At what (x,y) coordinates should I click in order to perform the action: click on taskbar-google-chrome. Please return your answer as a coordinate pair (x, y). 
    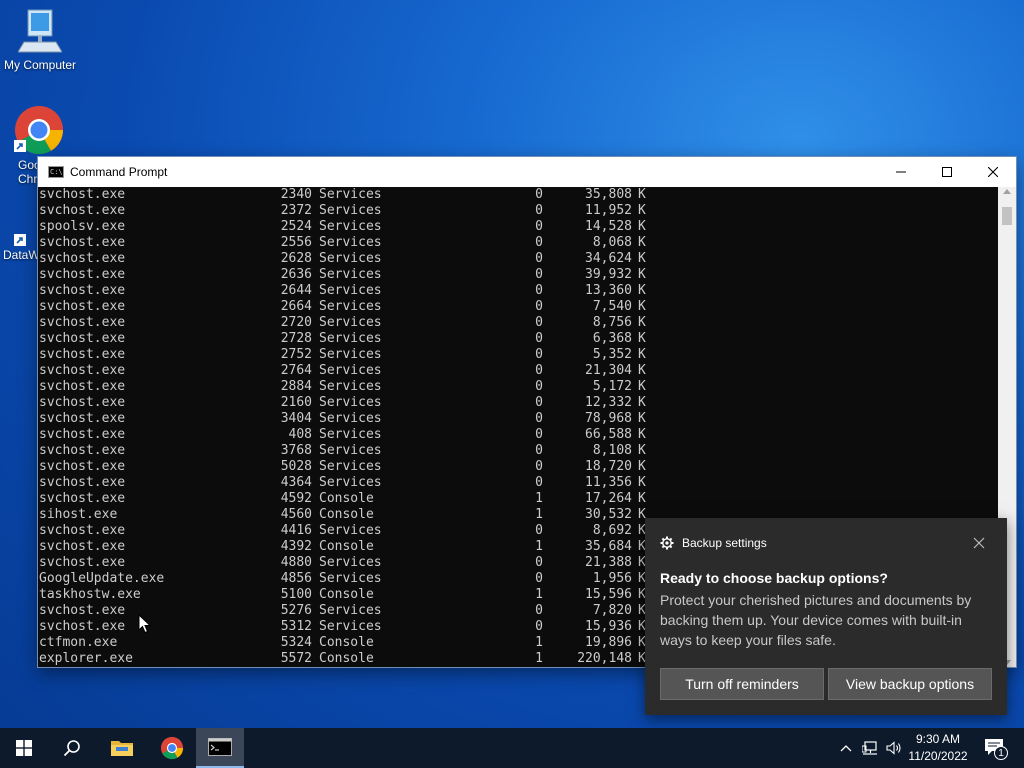
    Looking at the image, I should click on (172, 748).